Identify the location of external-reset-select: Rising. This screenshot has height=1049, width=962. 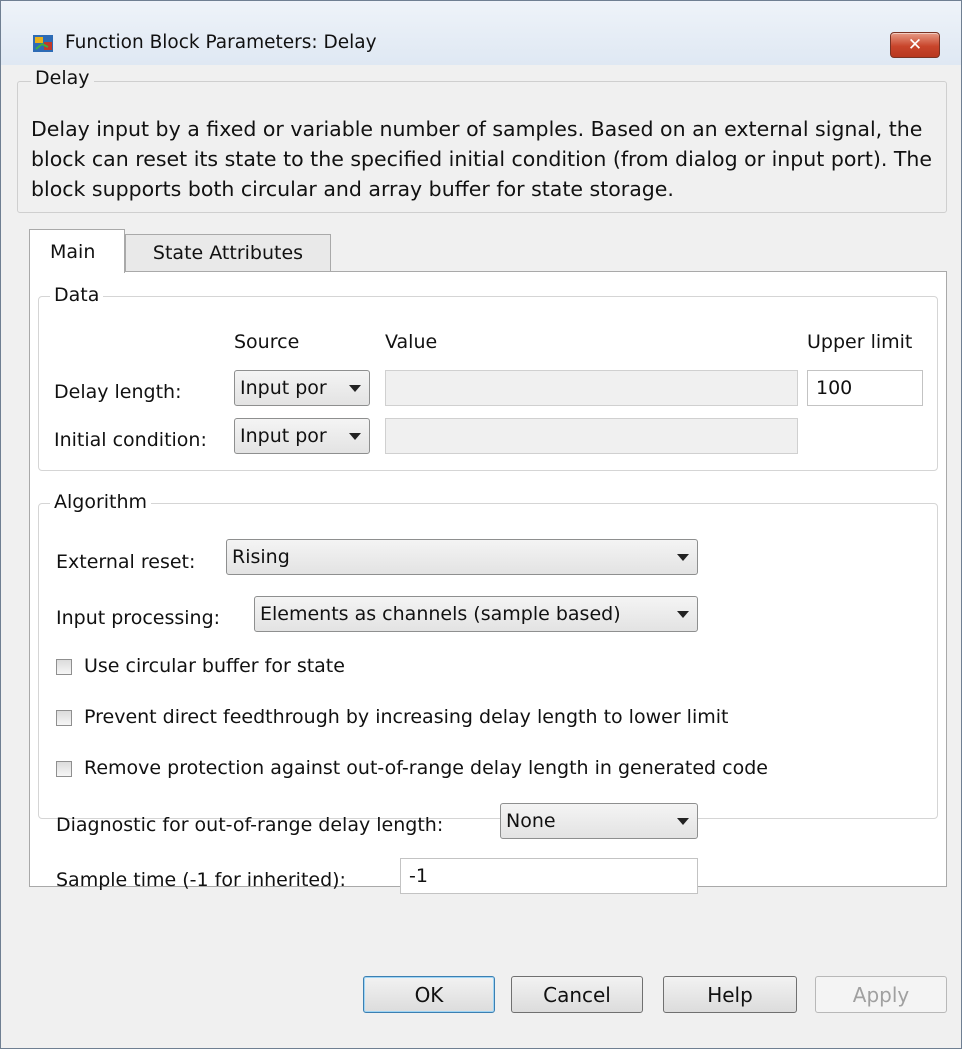
(462, 557).